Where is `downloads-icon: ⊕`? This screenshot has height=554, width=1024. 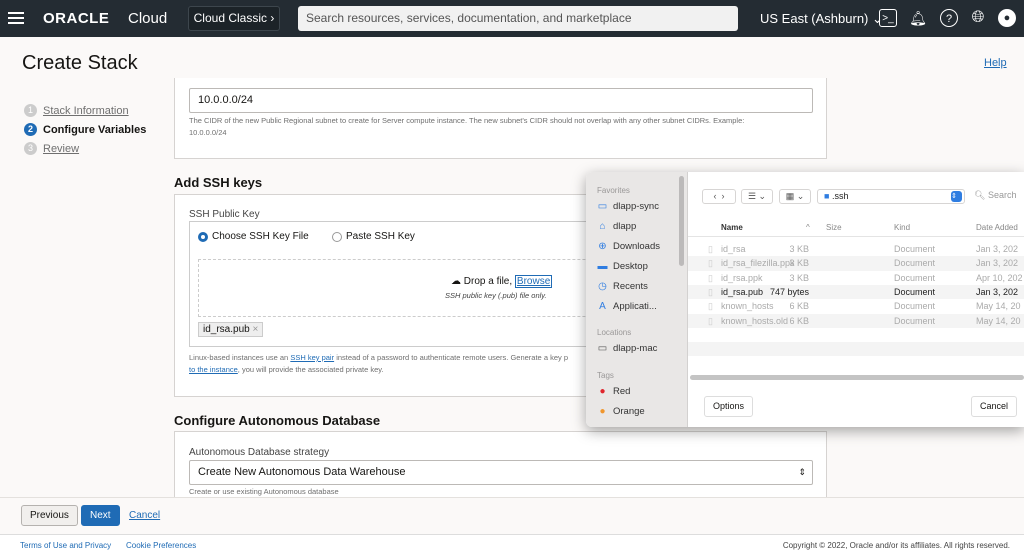
downloads-icon: ⊕ is located at coordinates (602, 246).